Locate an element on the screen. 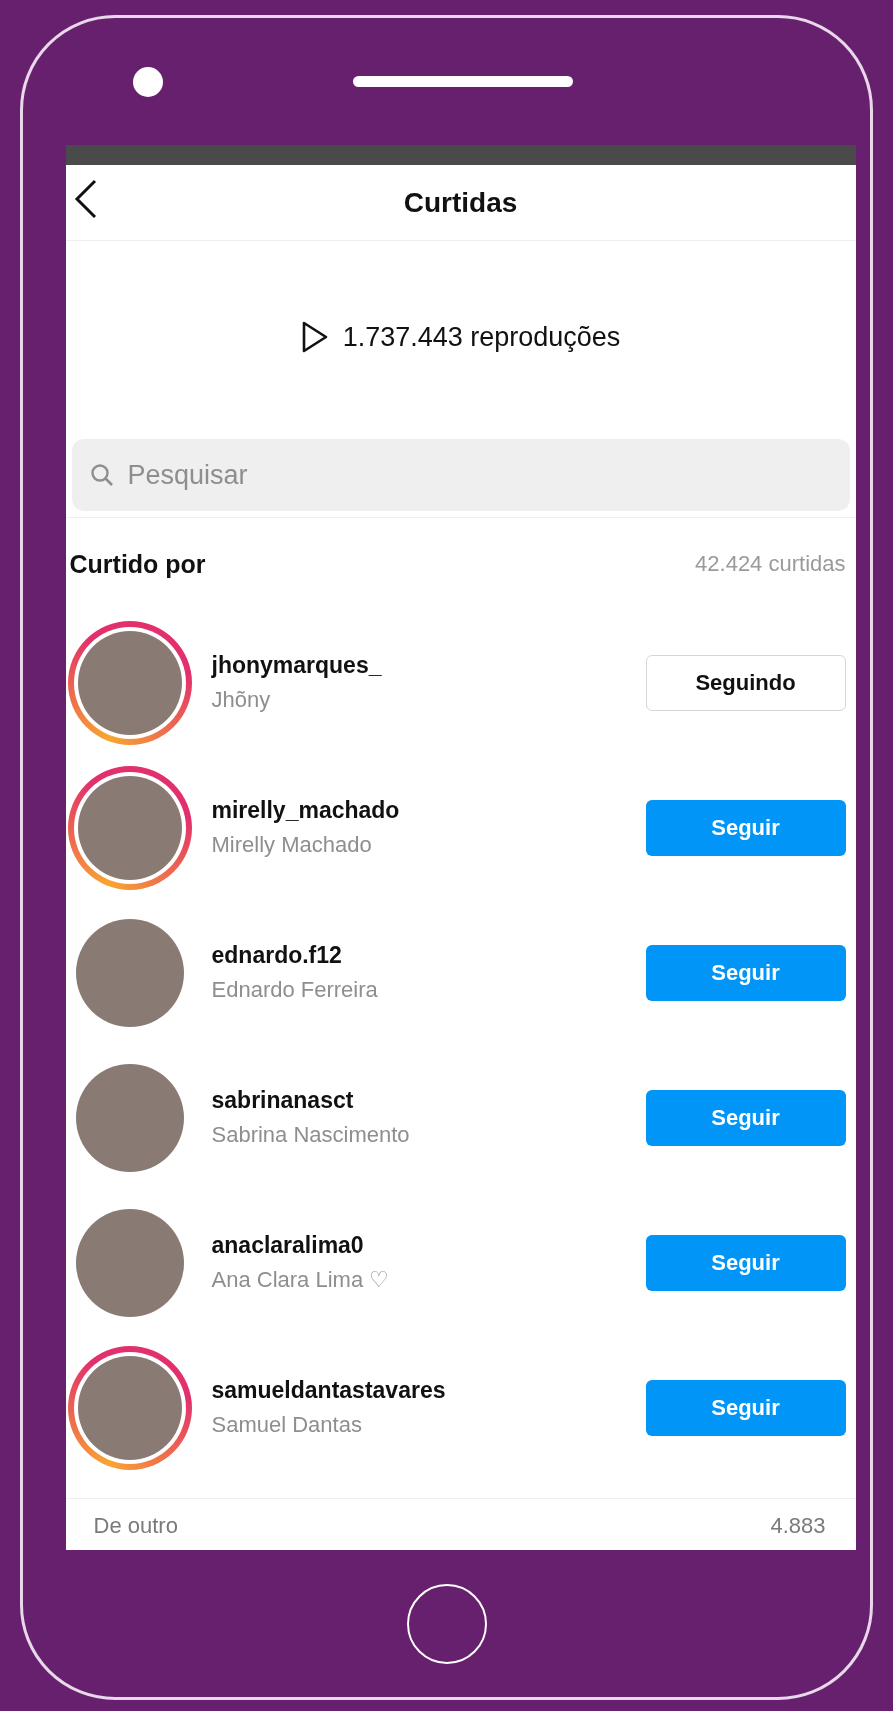 The height and width of the screenshot is (1711, 893). full-name: Jhõny is located at coordinates (241, 700).